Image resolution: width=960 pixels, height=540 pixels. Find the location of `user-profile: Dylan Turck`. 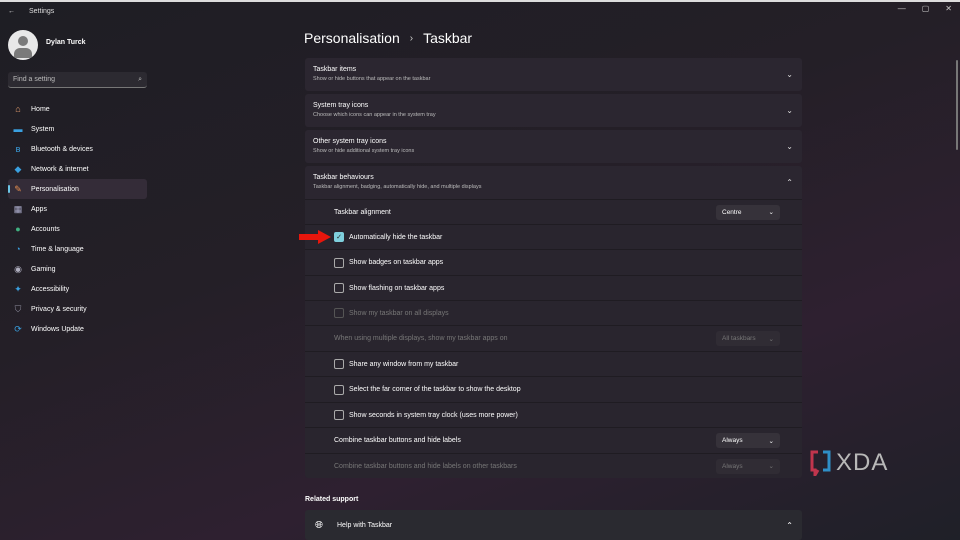

user-profile: Dylan Turck is located at coordinates (47, 45).